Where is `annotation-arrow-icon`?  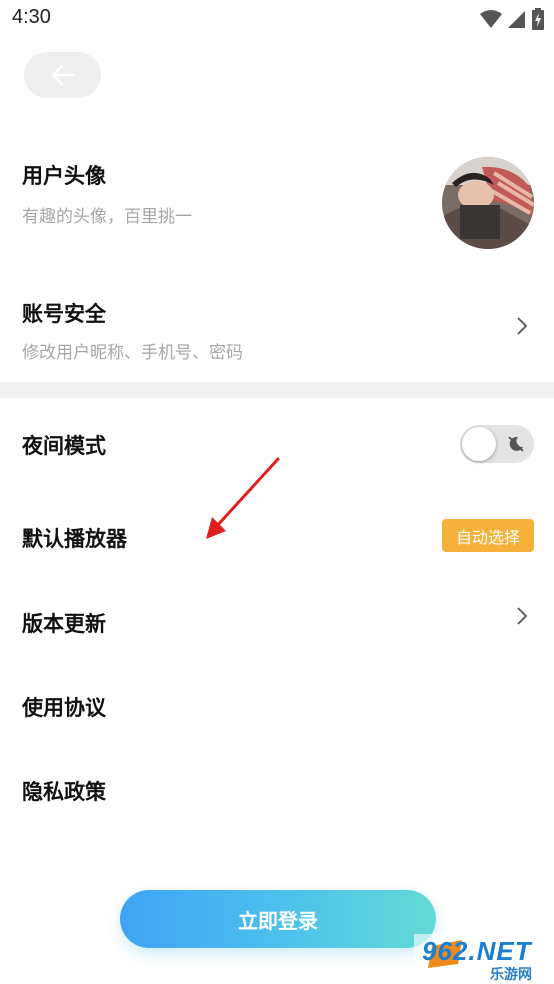 annotation-arrow-icon is located at coordinates (243, 498).